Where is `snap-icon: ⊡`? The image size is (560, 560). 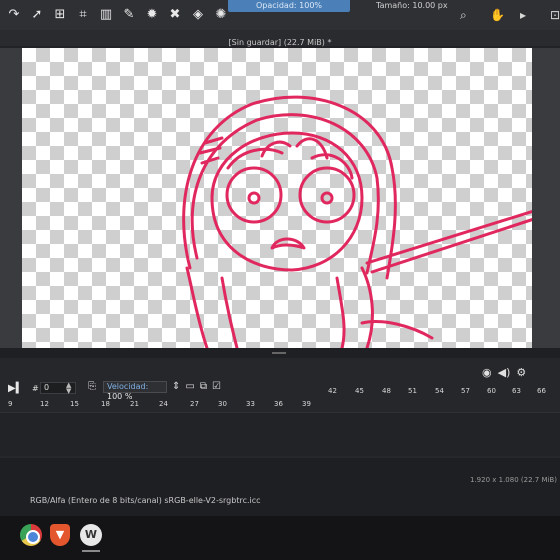
snap-icon: ⊡ is located at coordinates (555, 15).